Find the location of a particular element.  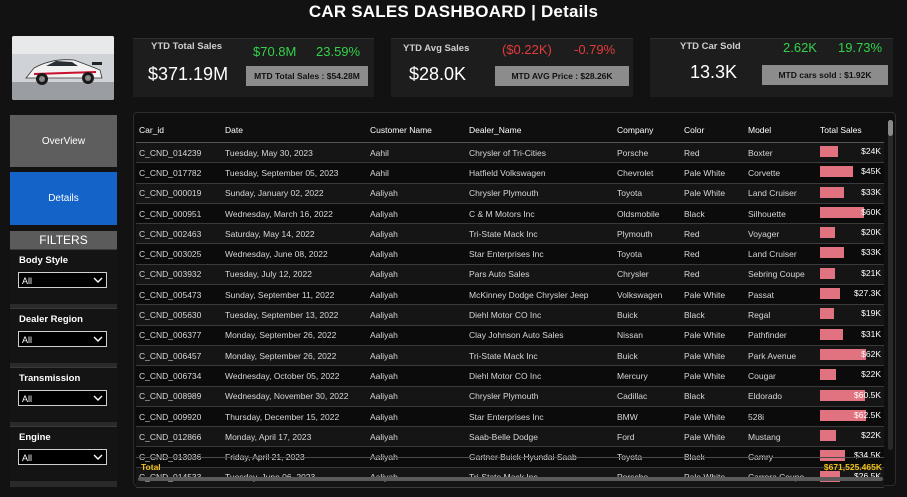

table-cell-model: Sebring Coupe is located at coordinates (781, 275).